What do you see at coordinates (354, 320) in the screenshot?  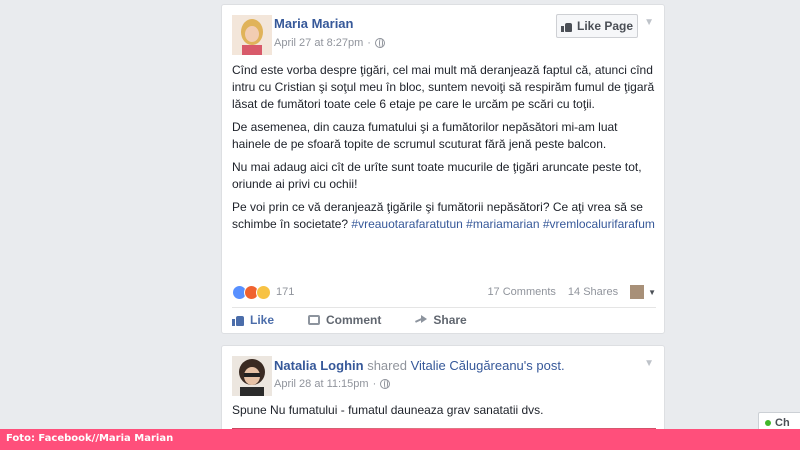 I see `comment-label: Comment` at bounding box center [354, 320].